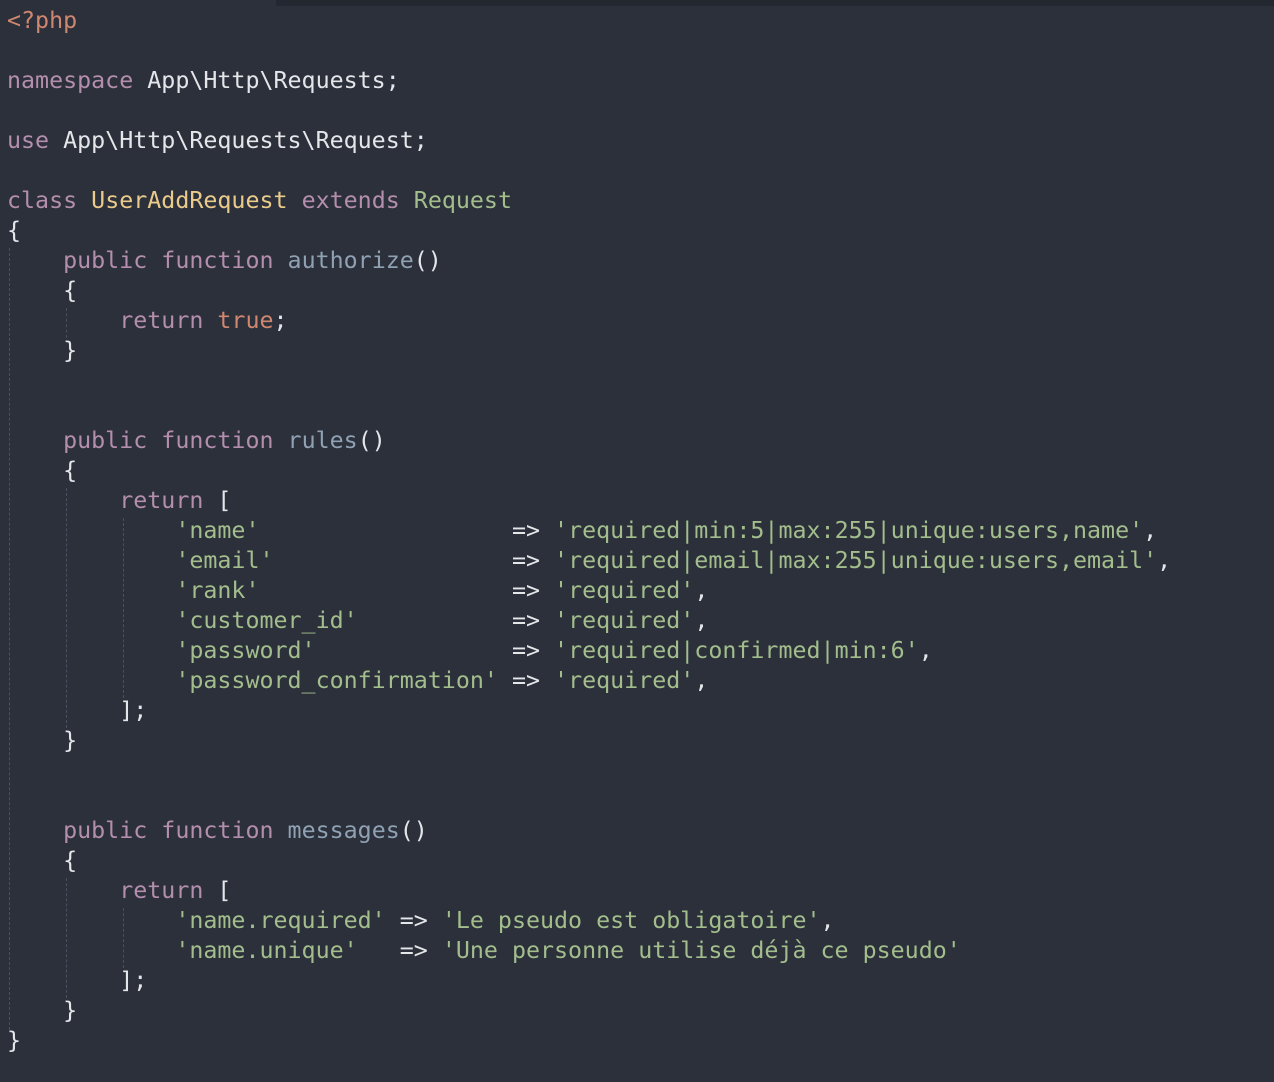 The image size is (1274, 1082). What do you see at coordinates (245, 140) in the screenshot?
I see `use-name: App\Http\Requests\Request;` at bounding box center [245, 140].